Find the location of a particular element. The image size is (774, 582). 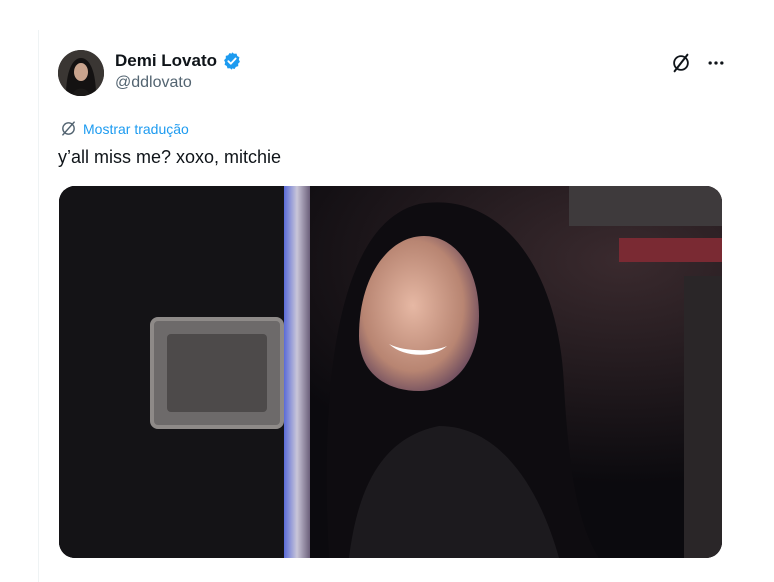

display-name: Demi Lovato is located at coordinates (166, 61).